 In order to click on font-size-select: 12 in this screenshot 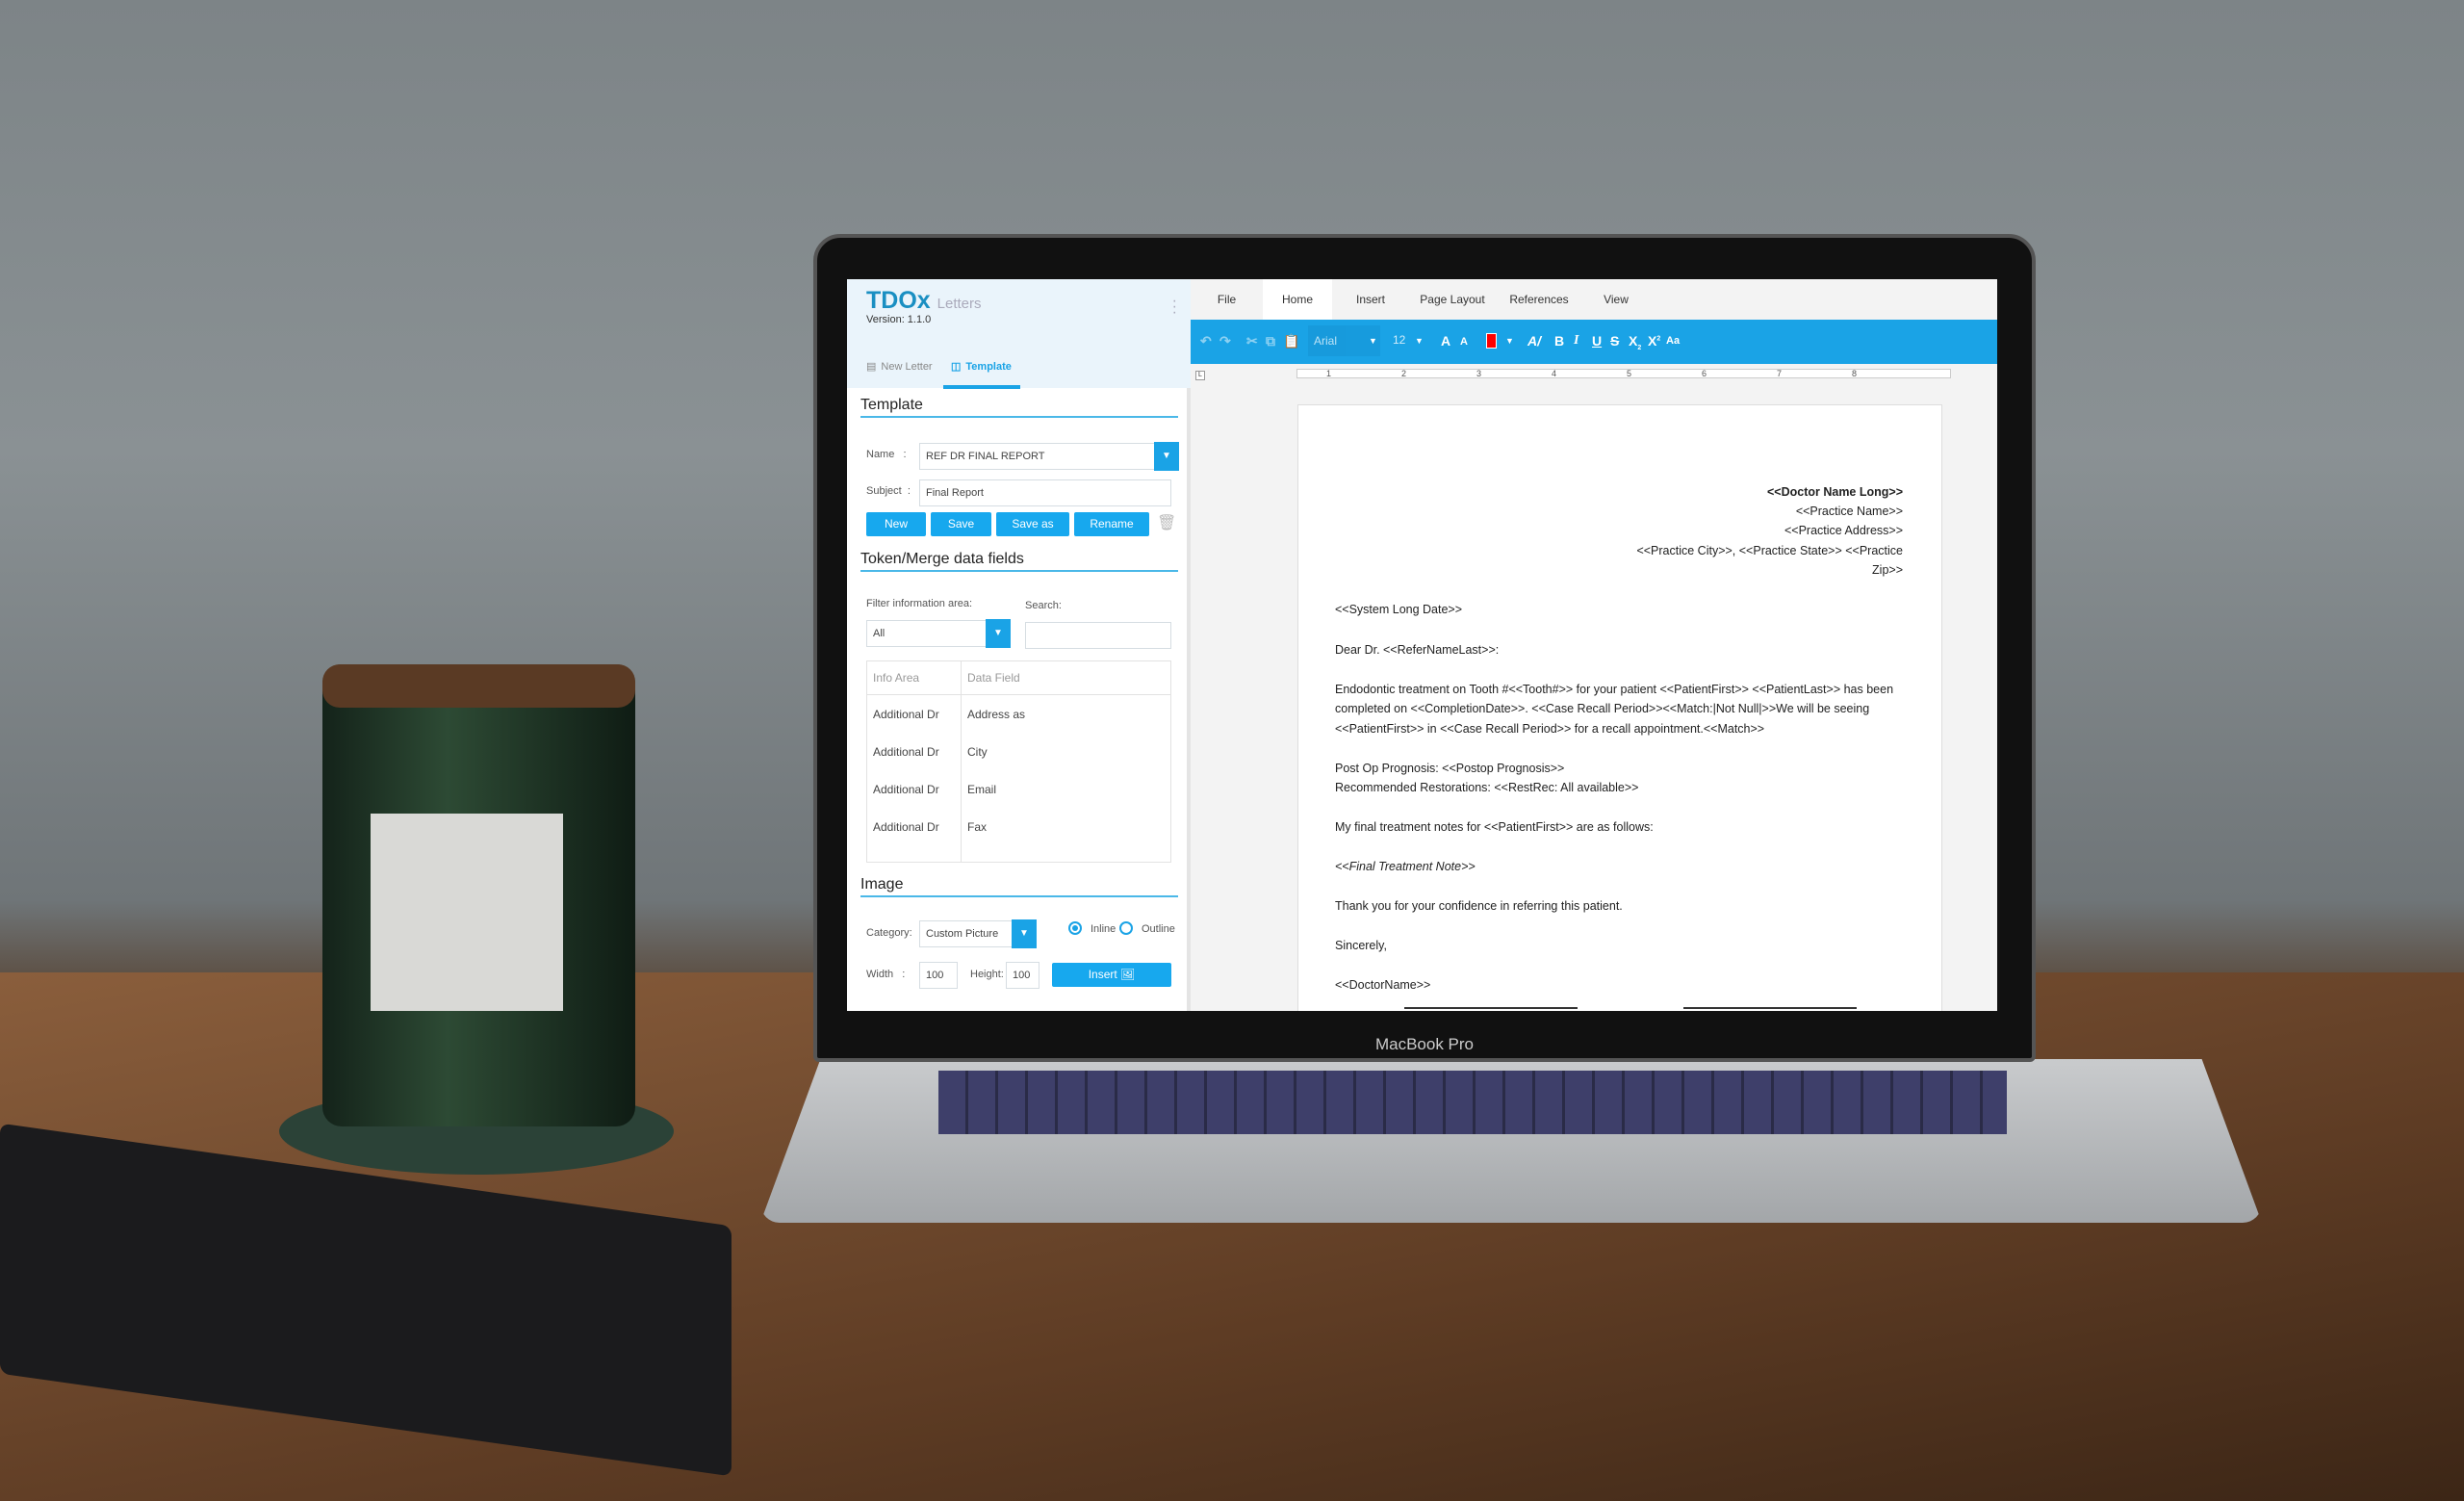, I will do `click(1399, 340)`.